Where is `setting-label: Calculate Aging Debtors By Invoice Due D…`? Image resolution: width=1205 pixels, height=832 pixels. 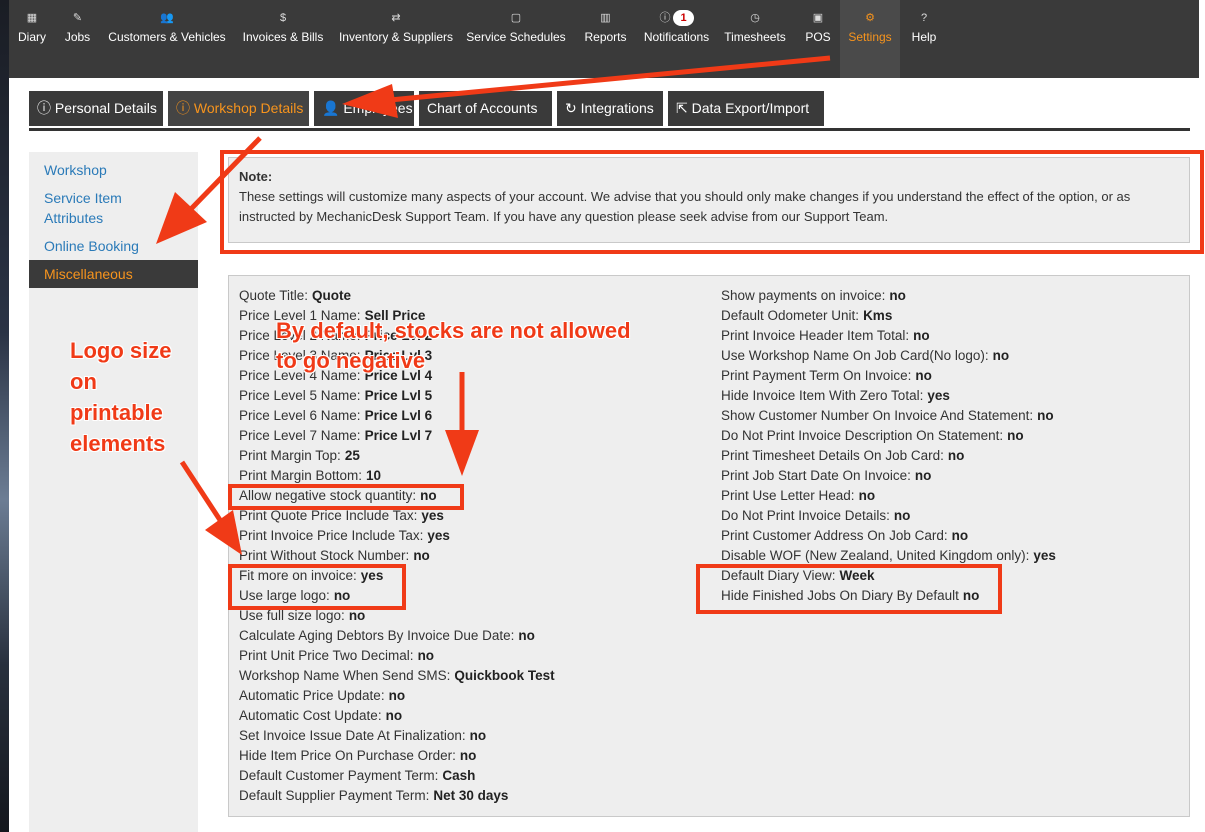 setting-label: Calculate Aging Debtors By Invoice Due D… is located at coordinates (377, 635).